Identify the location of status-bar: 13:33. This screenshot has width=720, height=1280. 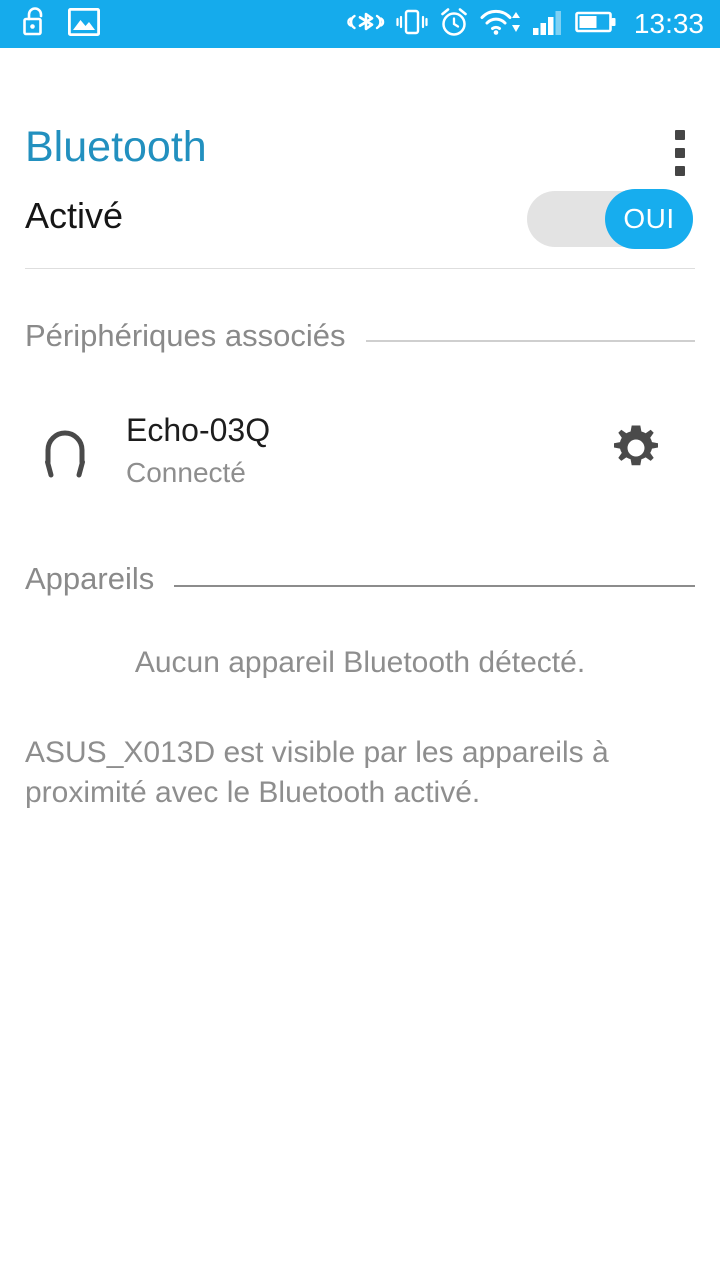
(360, 24).